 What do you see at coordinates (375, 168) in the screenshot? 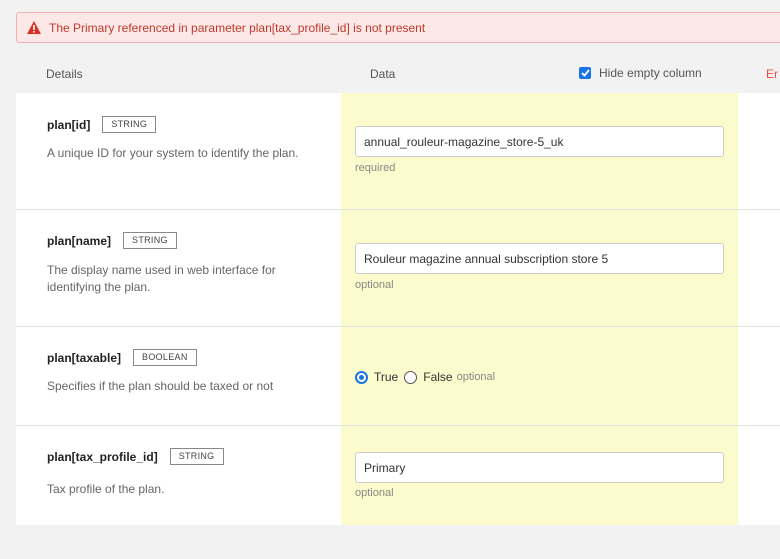
I see `param-hint: required` at bounding box center [375, 168].